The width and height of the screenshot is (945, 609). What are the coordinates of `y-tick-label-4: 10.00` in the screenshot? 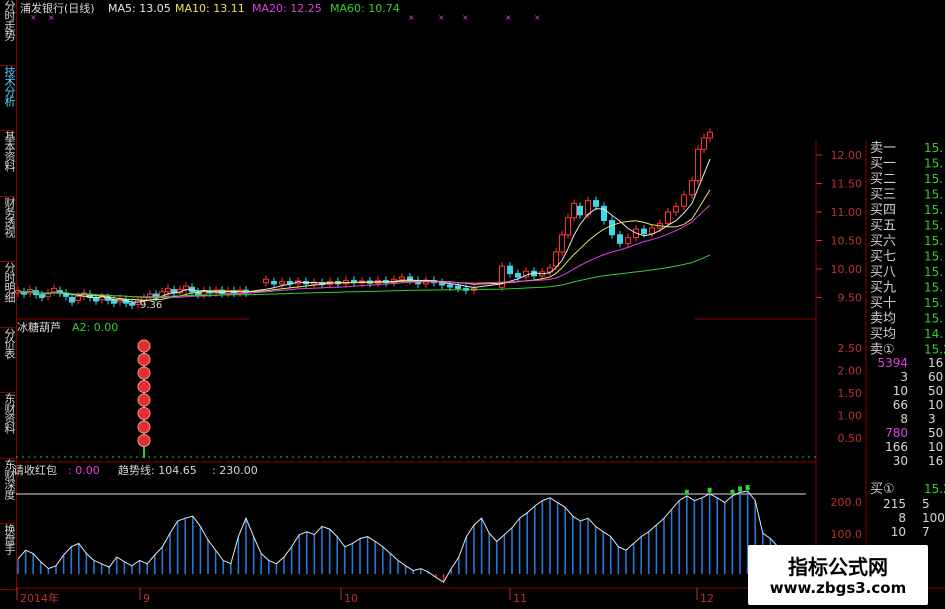 It's located at (847, 269).